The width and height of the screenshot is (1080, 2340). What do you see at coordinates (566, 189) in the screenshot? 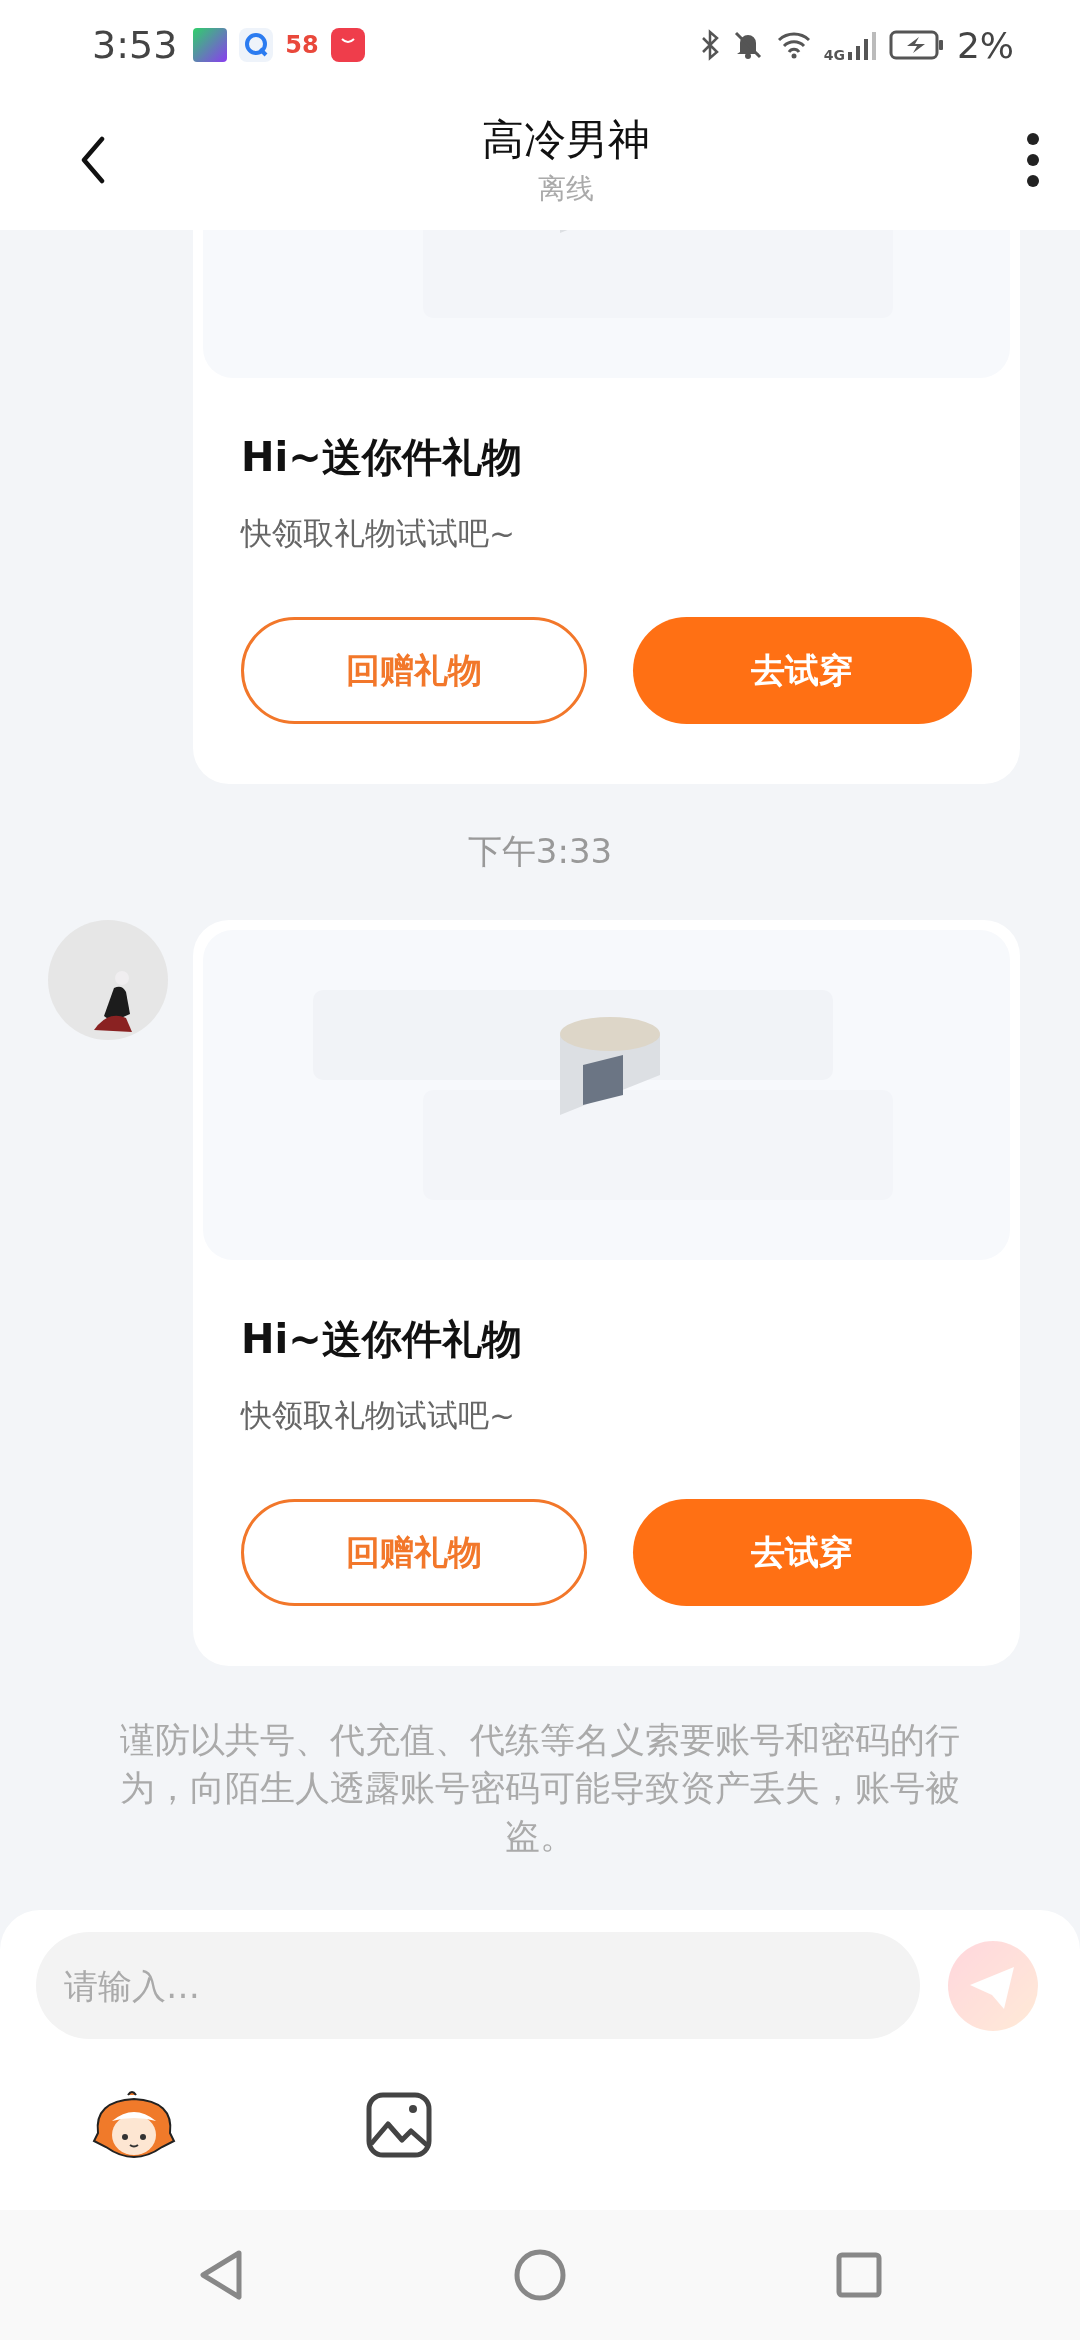
I see `online-status: 离线` at bounding box center [566, 189].